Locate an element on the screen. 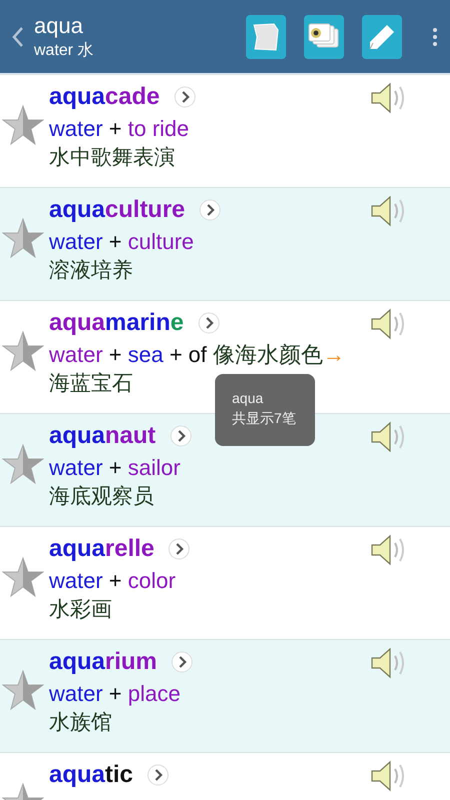 This screenshot has width=450, height=800. meaning-text: 海底观察员 is located at coordinates (101, 497).